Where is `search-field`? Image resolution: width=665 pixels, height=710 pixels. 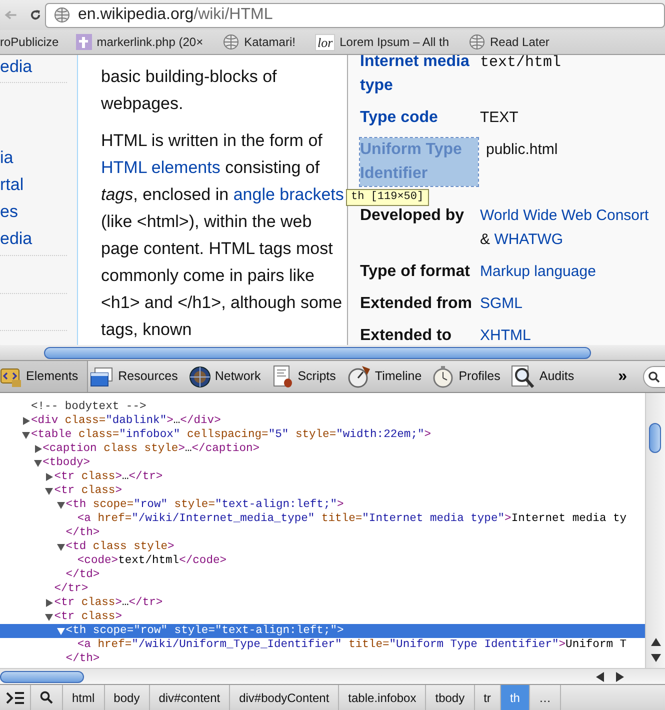
search-field is located at coordinates (654, 377).